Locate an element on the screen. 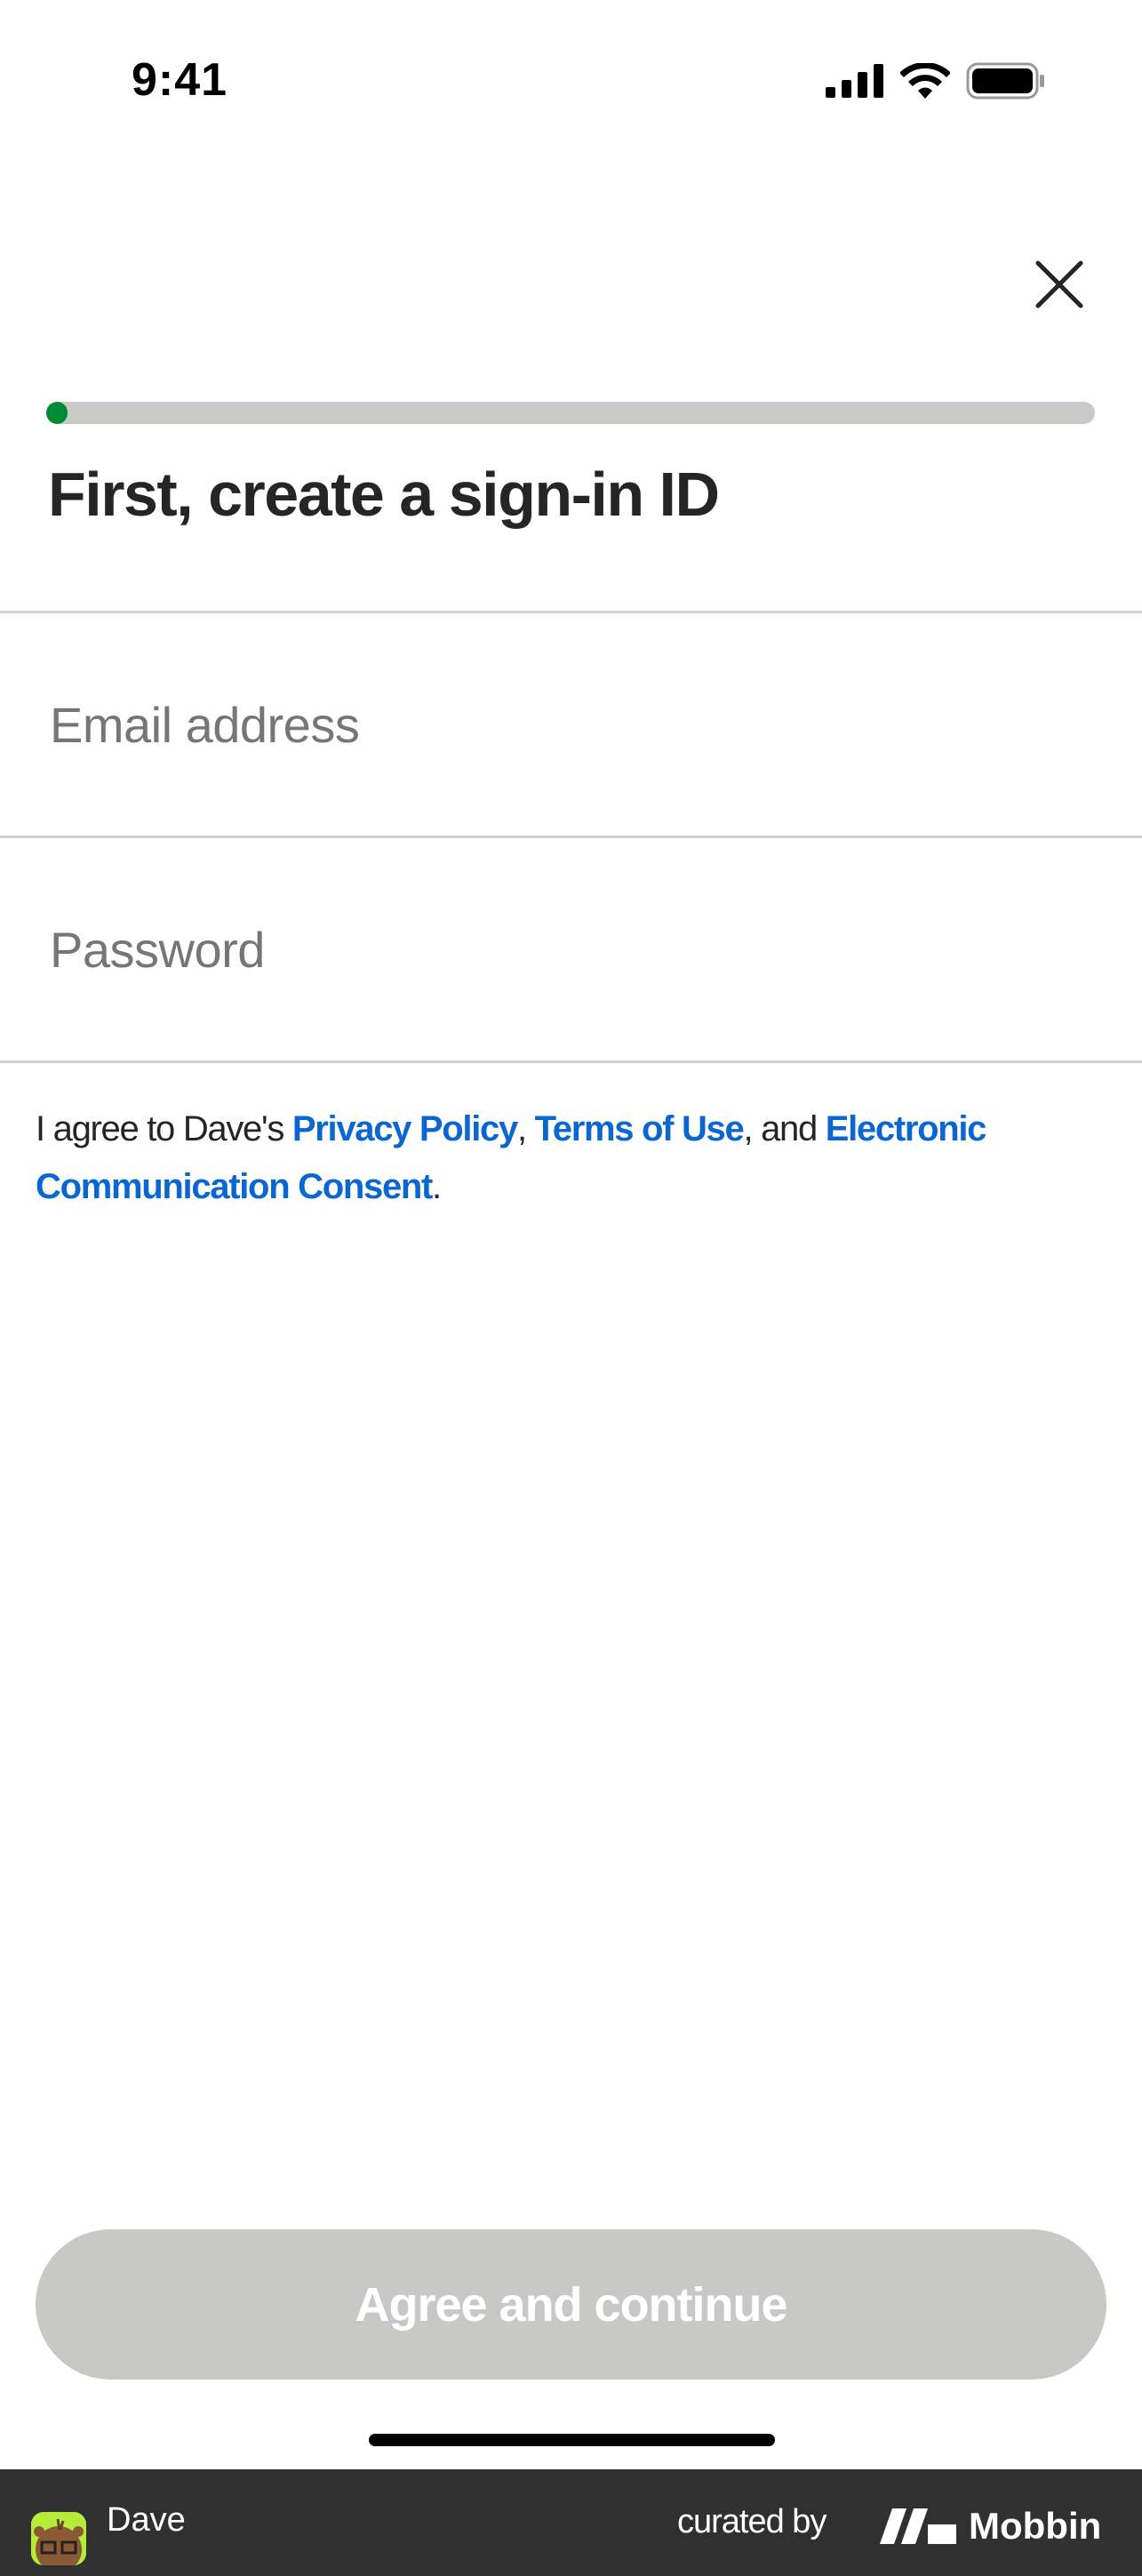 The image size is (1142, 2576). mobbin-logo: Mobbin is located at coordinates (990, 2526).